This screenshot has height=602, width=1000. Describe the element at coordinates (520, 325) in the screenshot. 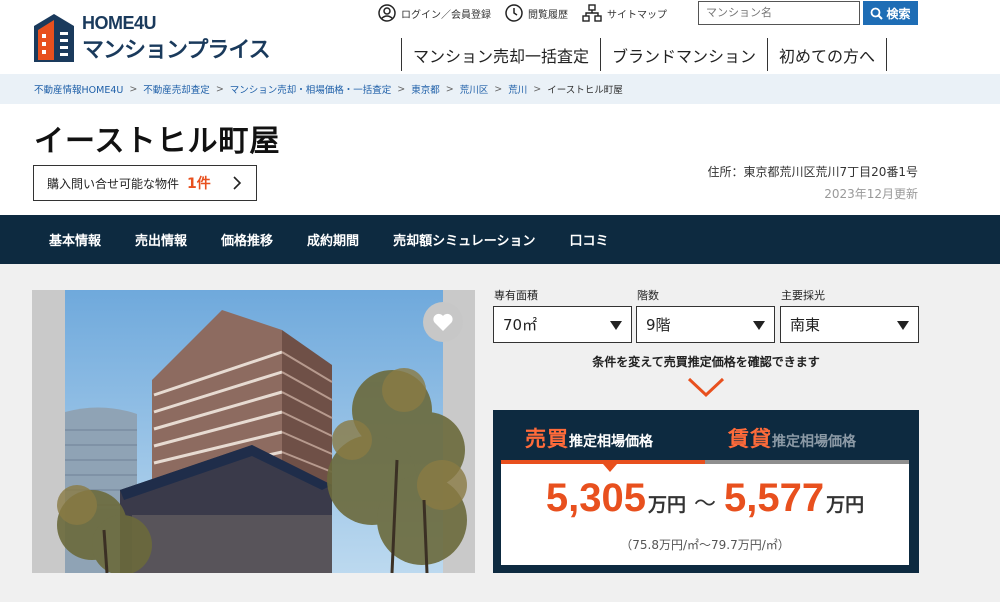

I see `area-value: 70㎡` at that location.